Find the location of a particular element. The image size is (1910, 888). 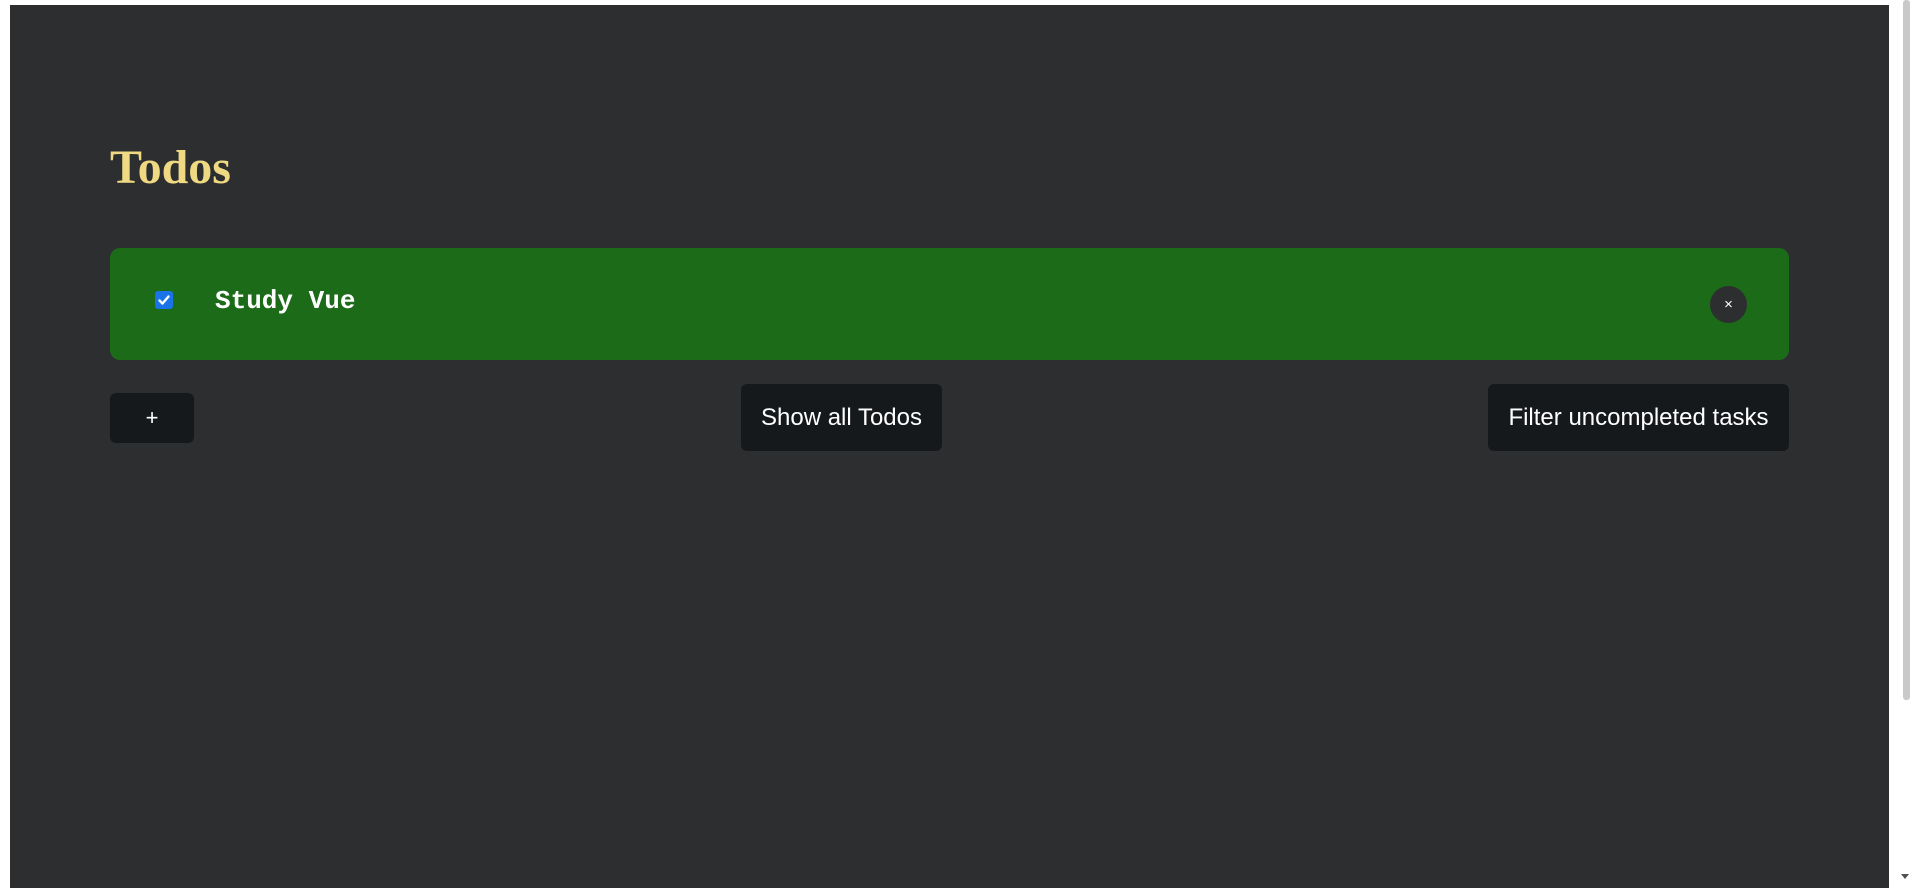

add-todo-button: + is located at coordinates (152, 418).